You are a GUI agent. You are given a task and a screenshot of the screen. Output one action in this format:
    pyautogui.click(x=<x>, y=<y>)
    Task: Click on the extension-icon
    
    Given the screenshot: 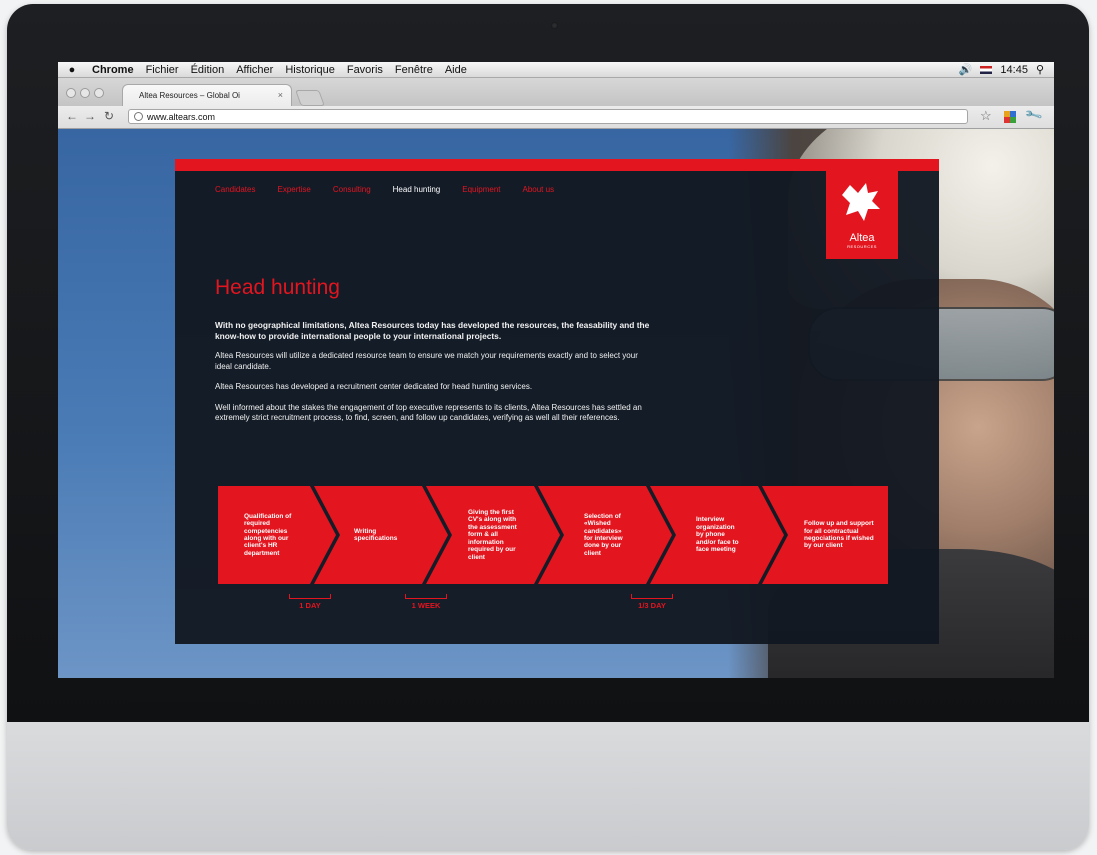 What is the action you would take?
    pyautogui.click(x=1010, y=117)
    